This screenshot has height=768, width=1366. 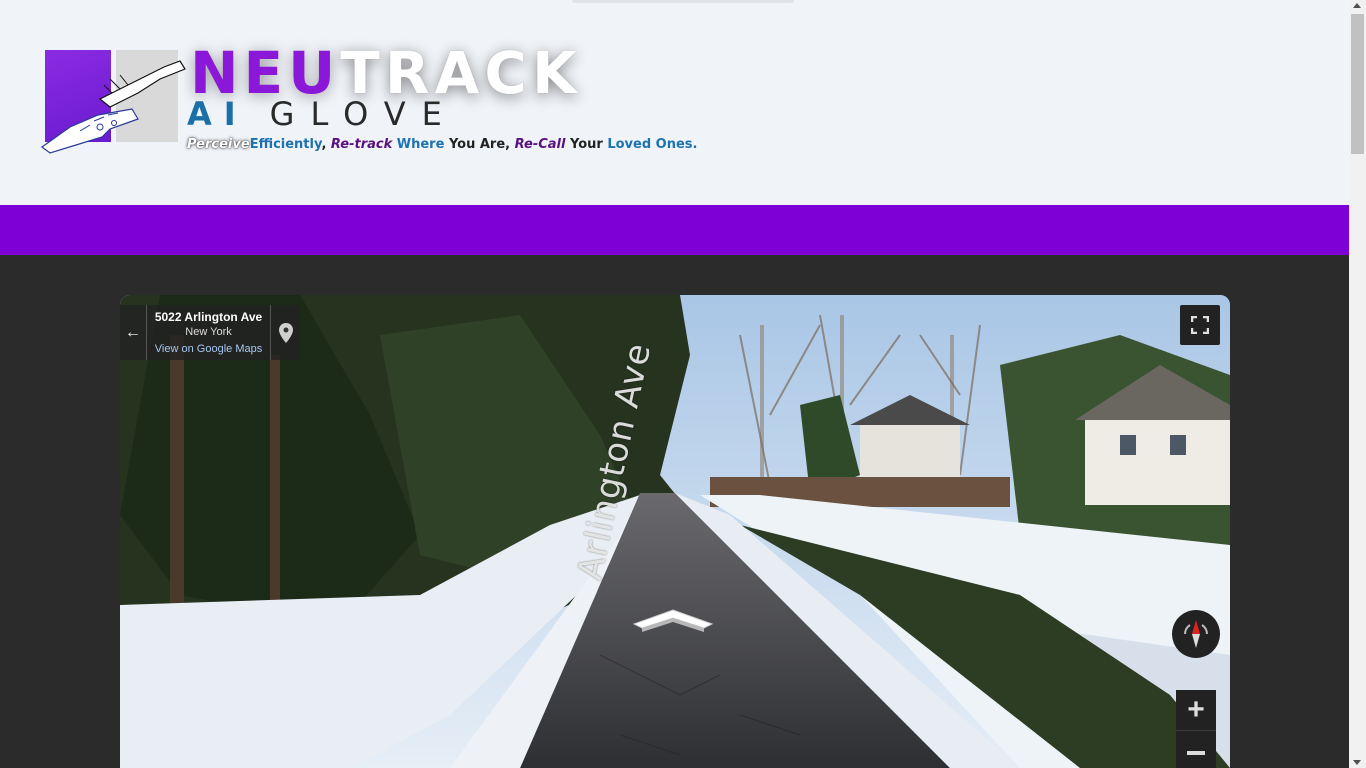 What do you see at coordinates (1357, 5) in the screenshot?
I see `scroll-up-arrow-icon` at bounding box center [1357, 5].